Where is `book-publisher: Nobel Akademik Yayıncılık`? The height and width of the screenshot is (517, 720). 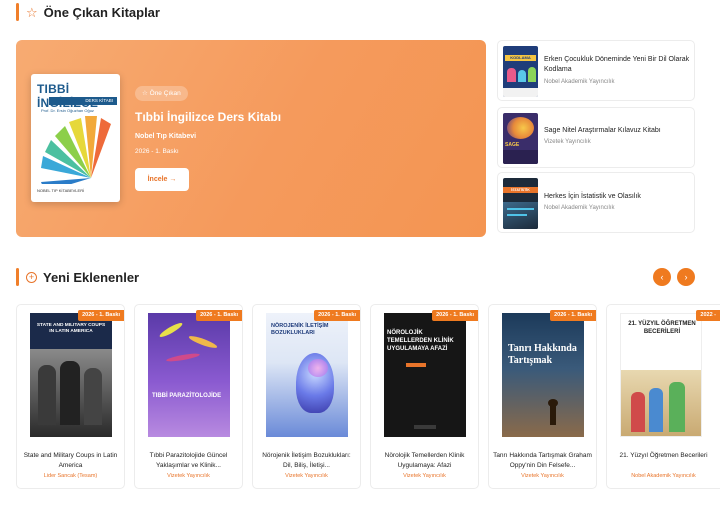
book-publisher: Nobel Akademik Yayıncılık is located at coordinates (663, 476).